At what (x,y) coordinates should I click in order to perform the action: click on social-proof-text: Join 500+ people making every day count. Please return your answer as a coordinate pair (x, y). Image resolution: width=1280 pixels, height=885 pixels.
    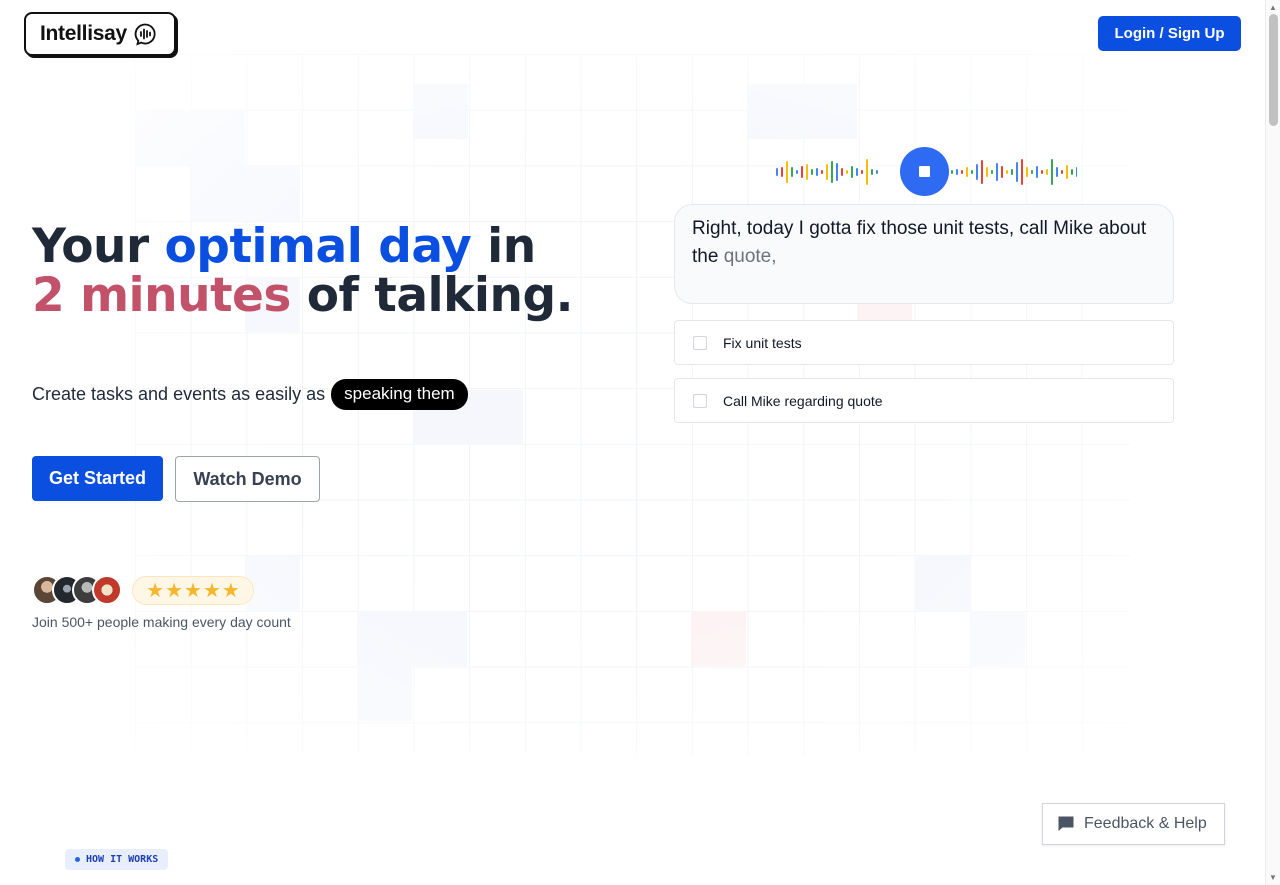
    Looking at the image, I should click on (161, 622).